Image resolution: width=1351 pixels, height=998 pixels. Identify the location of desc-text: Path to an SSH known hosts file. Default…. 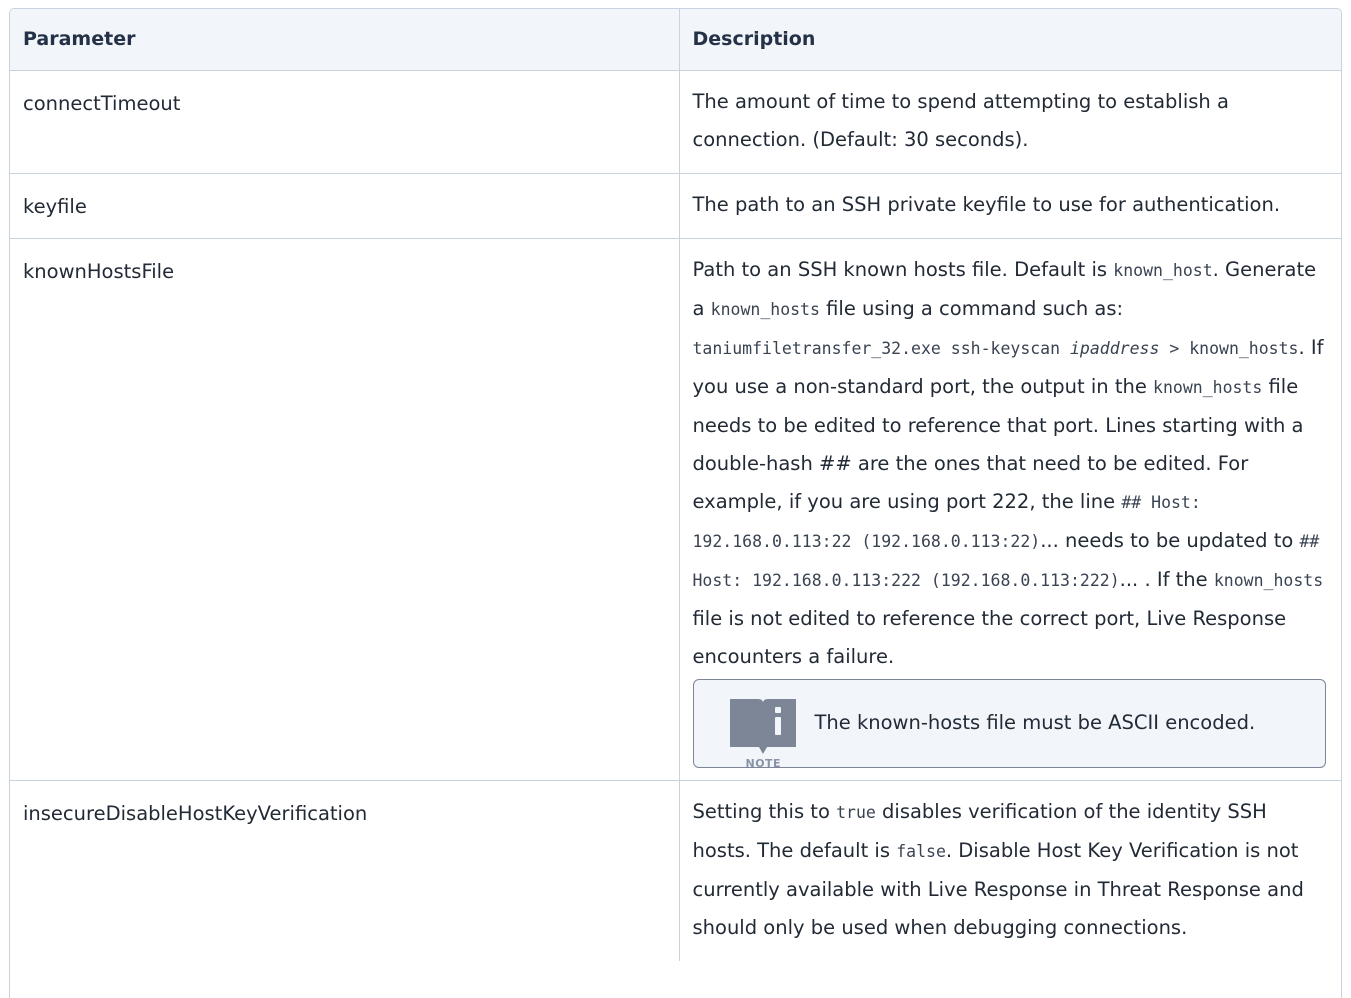
(903, 269).